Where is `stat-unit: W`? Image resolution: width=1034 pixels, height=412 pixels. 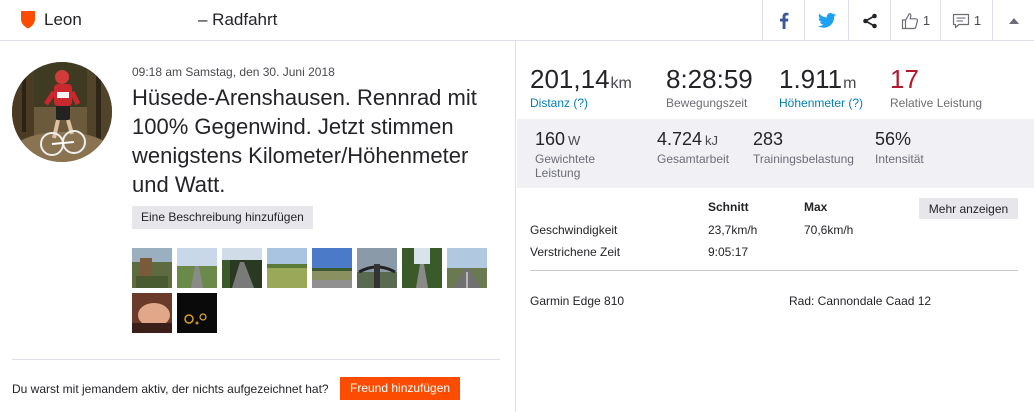 stat-unit: W is located at coordinates (574, 140).